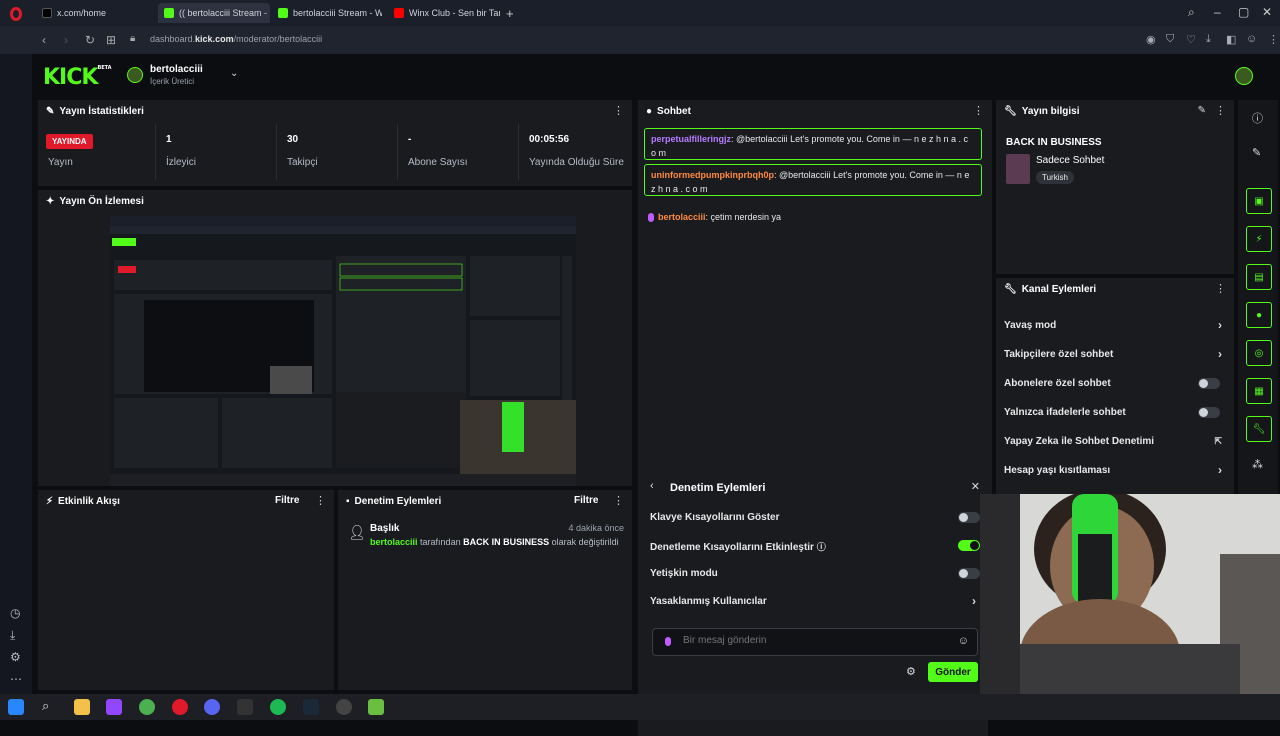 The height and width of the screenshot is (736, 1280). I want to click on maximize-icon: ▢, so click(1243, 12).